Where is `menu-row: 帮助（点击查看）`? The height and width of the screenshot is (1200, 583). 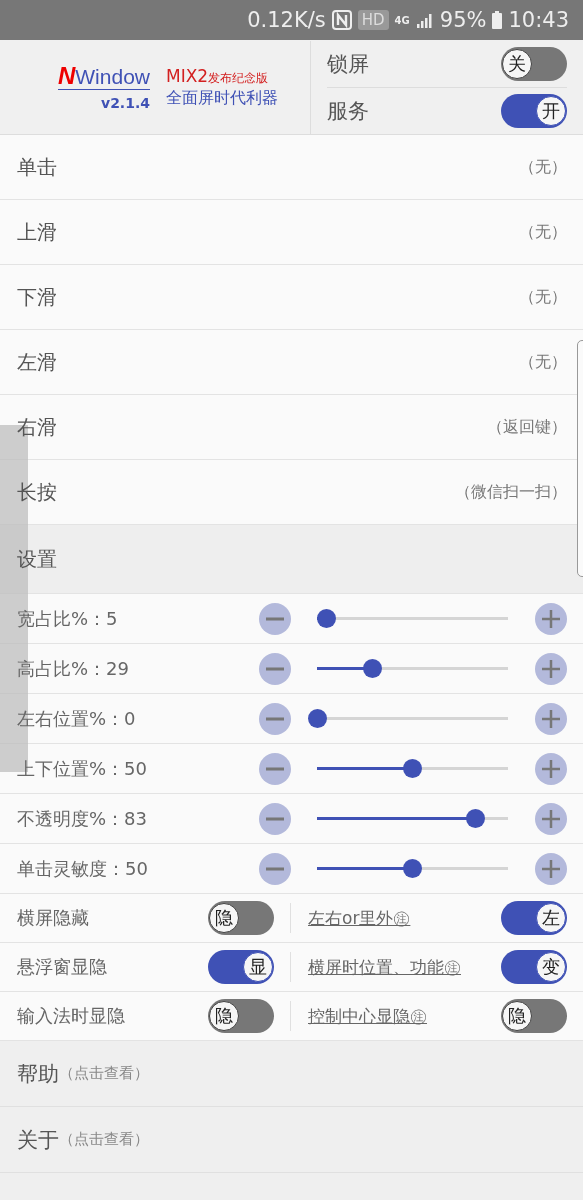
menu-row: 帮助（点击查看） is located at coordinates (291, 1074).